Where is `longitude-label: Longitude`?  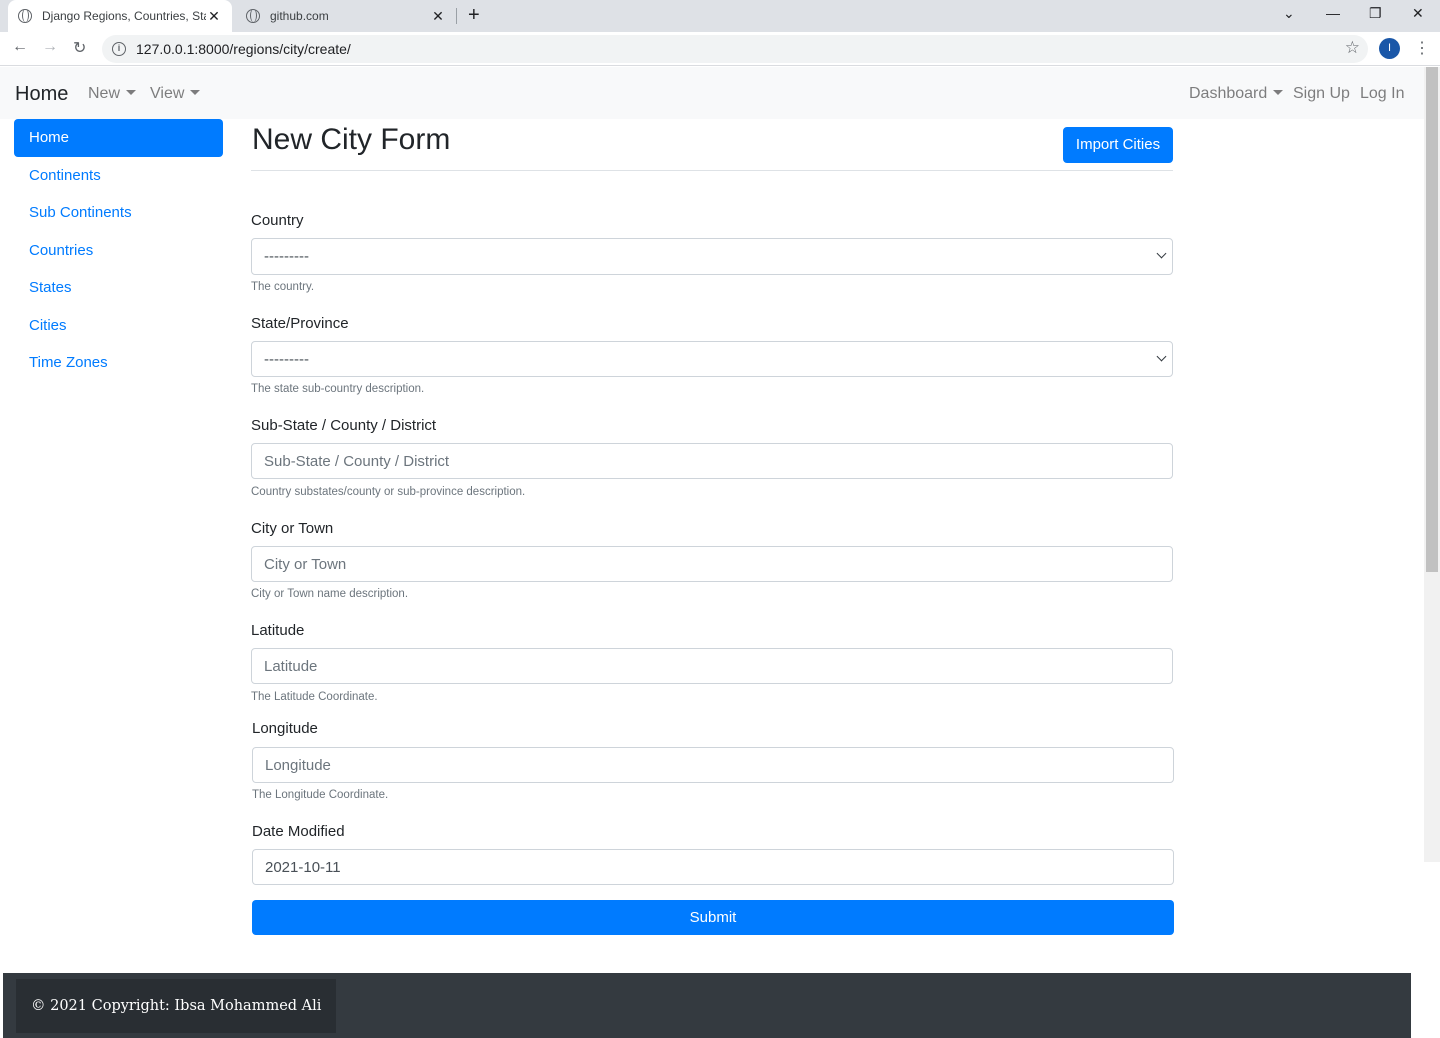 longitude-label: Longitude is located at coordinates (285, 728).